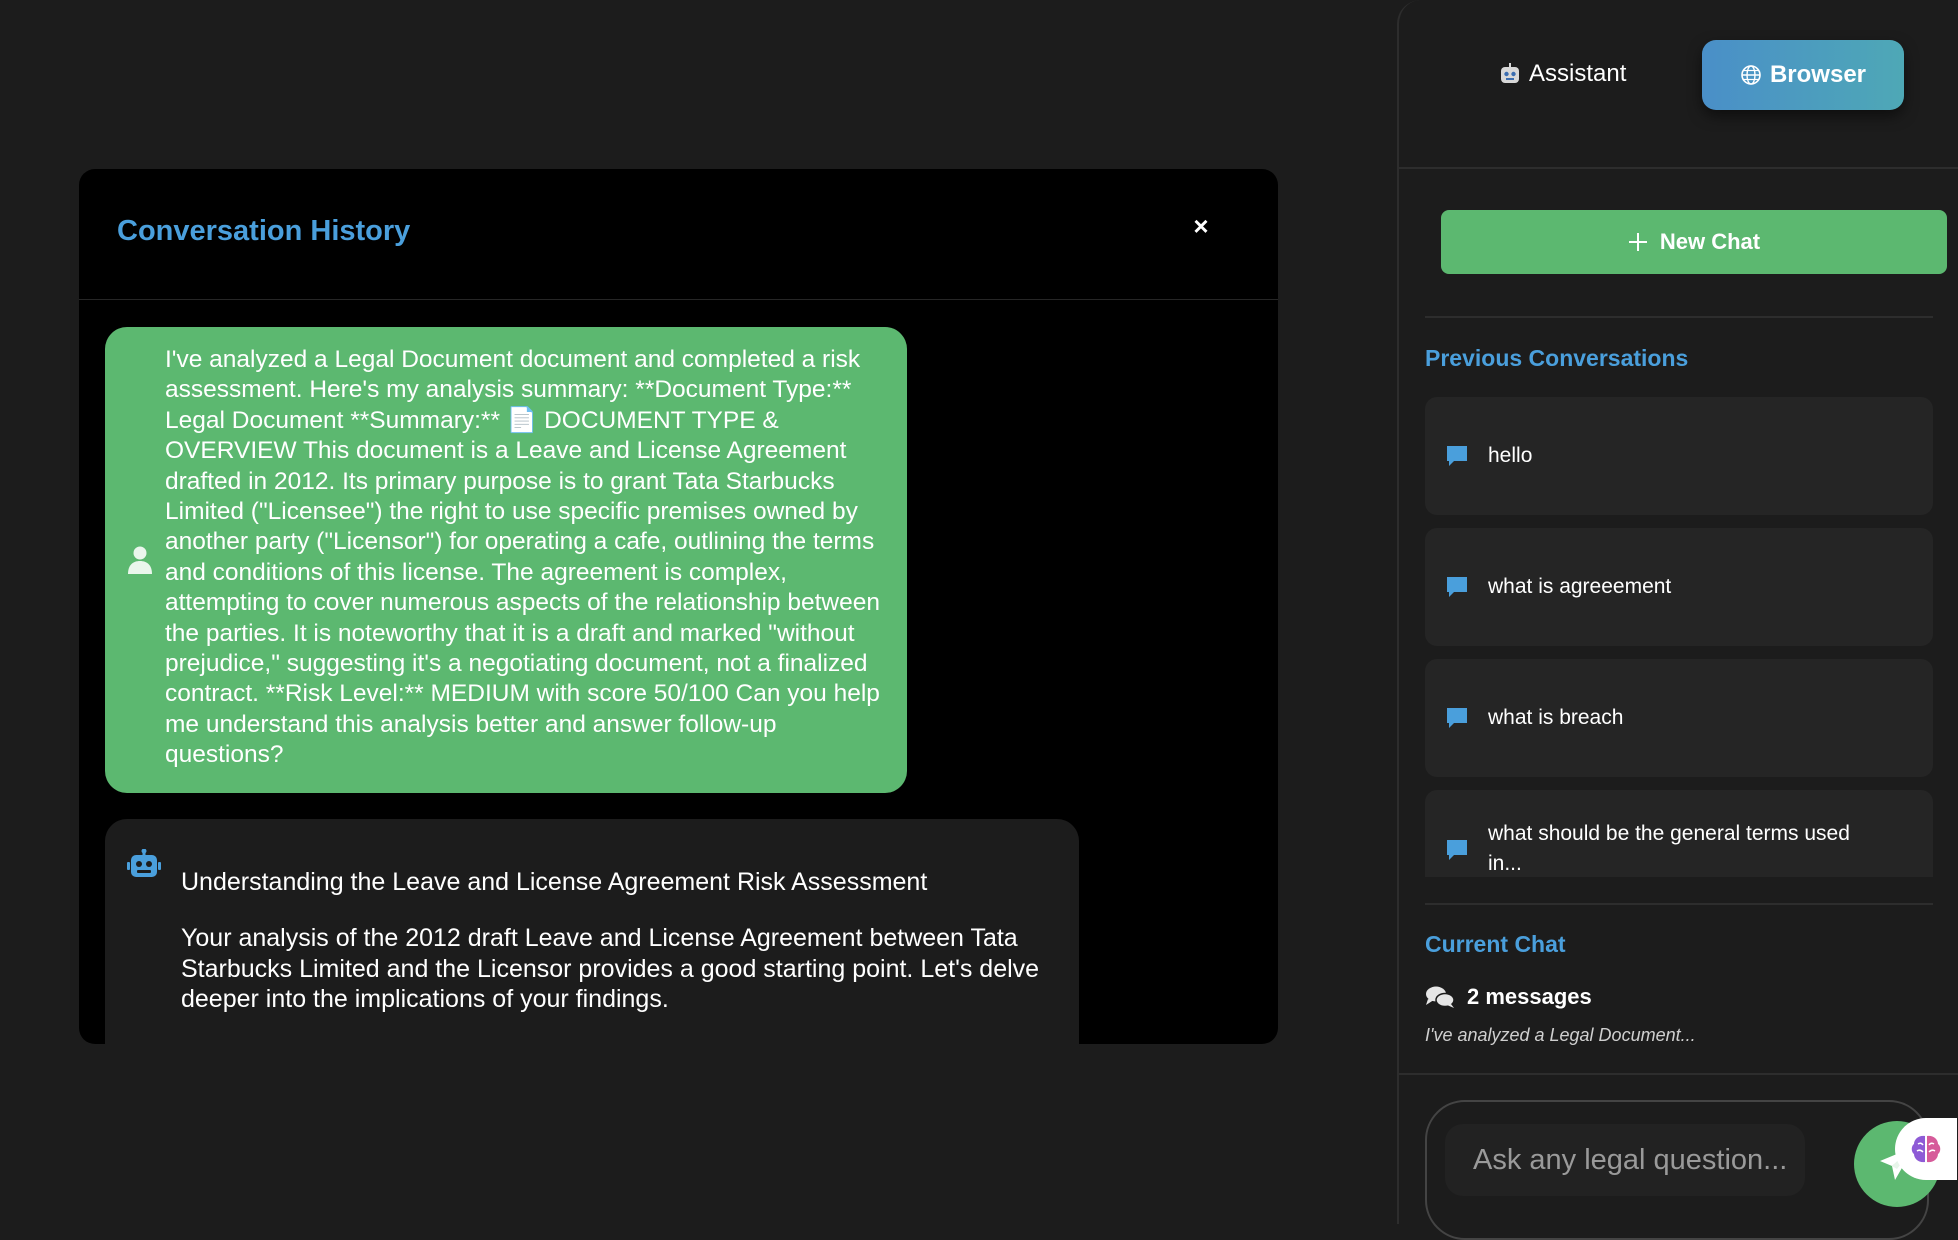 Image resolution: width=1958 pixels, height=1240 pixels. I want to click on conversation-item: what is agreeement, so click(1679, 587).